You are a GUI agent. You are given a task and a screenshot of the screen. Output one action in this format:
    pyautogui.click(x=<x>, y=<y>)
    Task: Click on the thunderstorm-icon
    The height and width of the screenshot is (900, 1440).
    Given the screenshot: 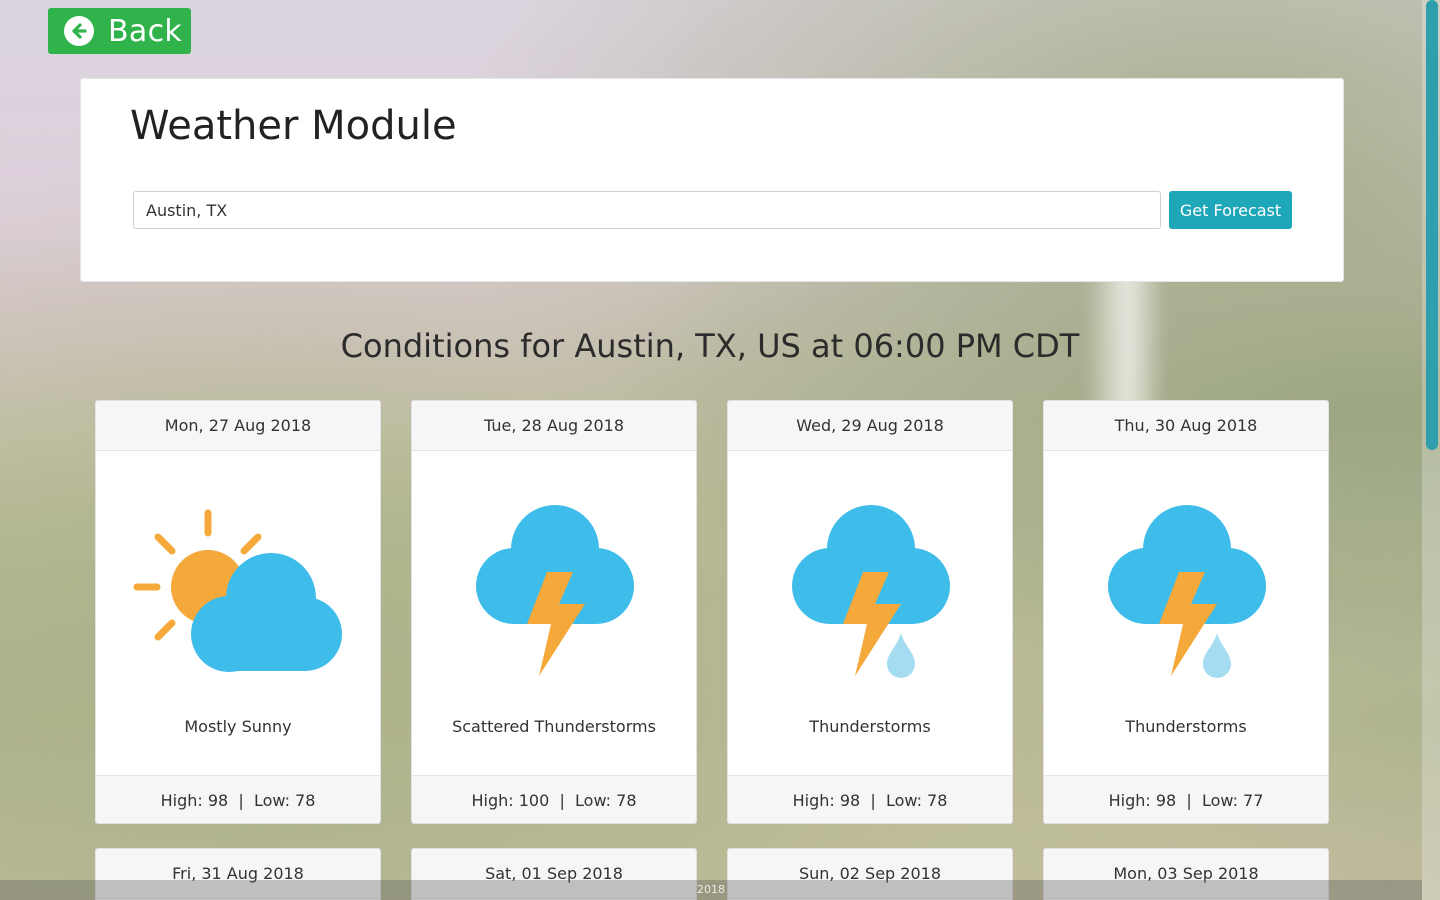 What is the action you would take?
    pyautogui.click(x=555, y=590)
    